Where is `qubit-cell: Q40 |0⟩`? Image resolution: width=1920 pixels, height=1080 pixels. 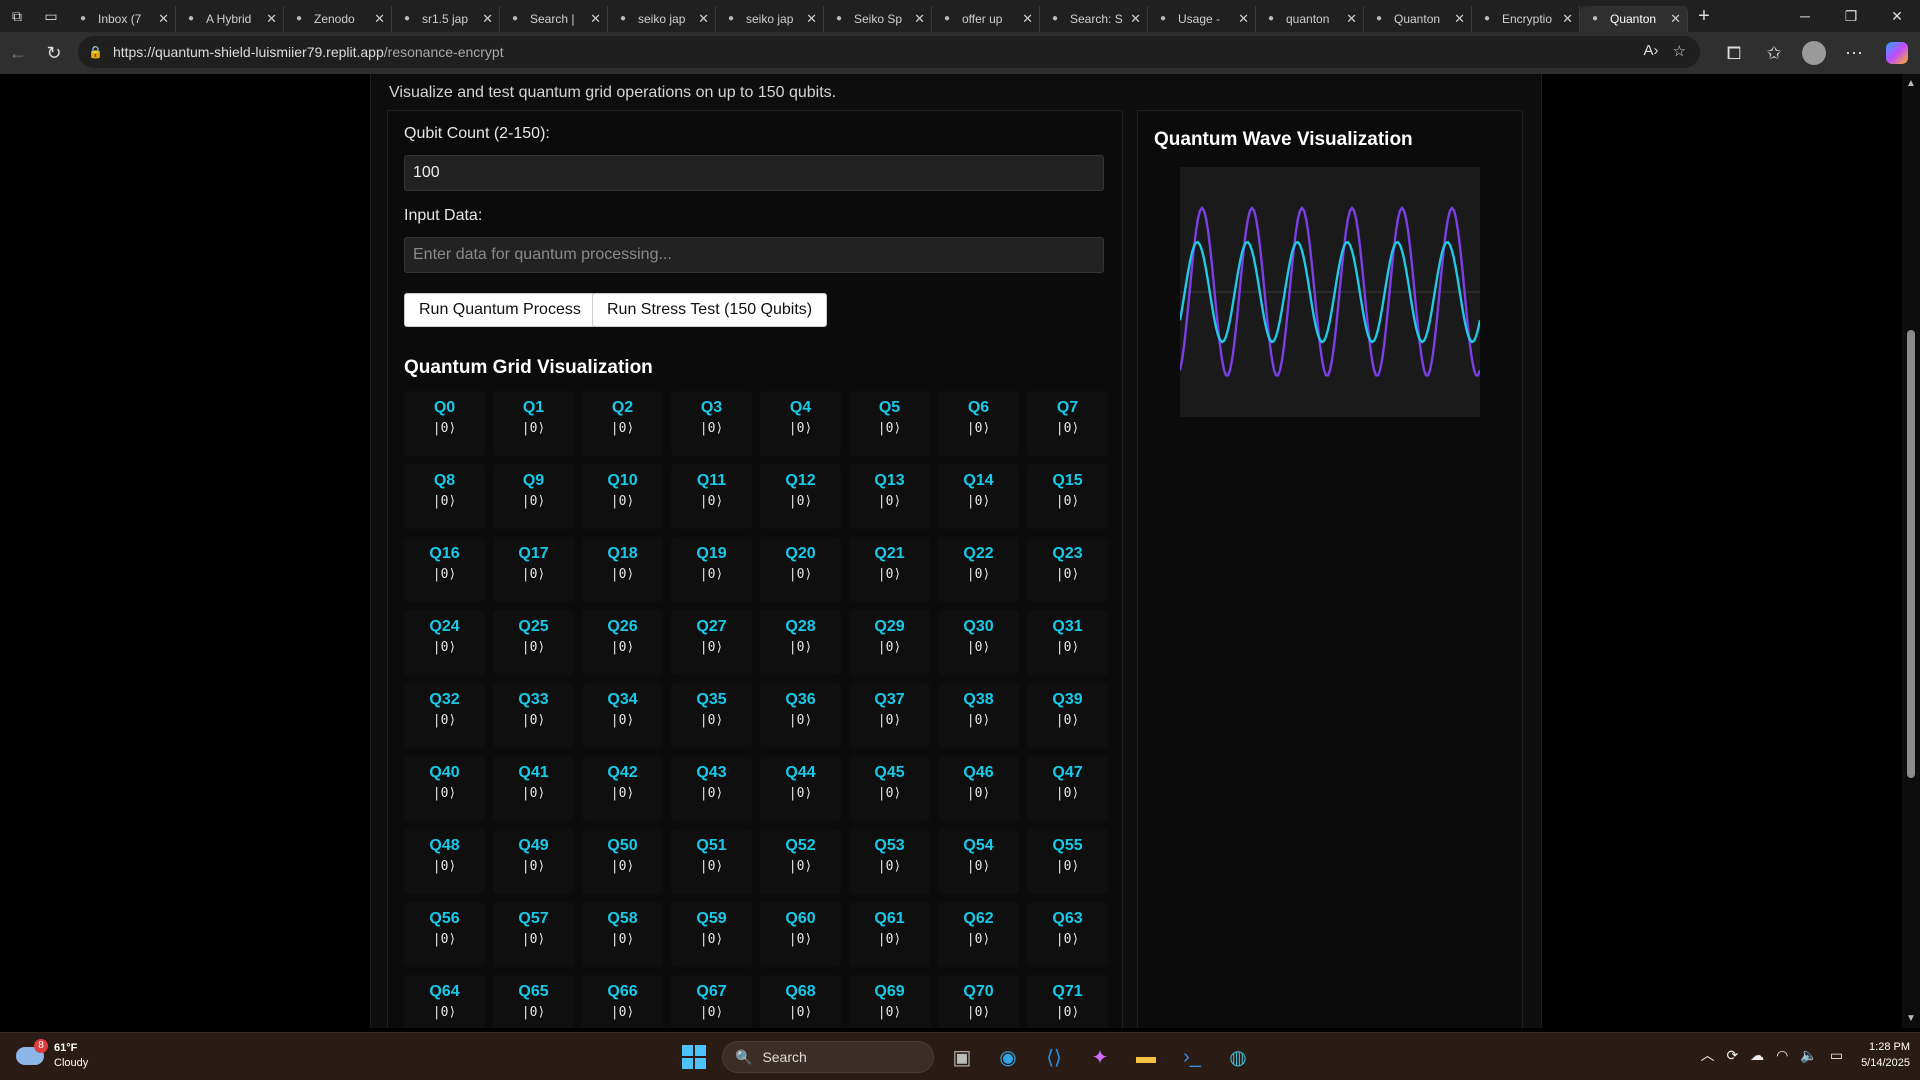 qubit-cell: Q40 |0⟩ is located at coordinates (444, 788).